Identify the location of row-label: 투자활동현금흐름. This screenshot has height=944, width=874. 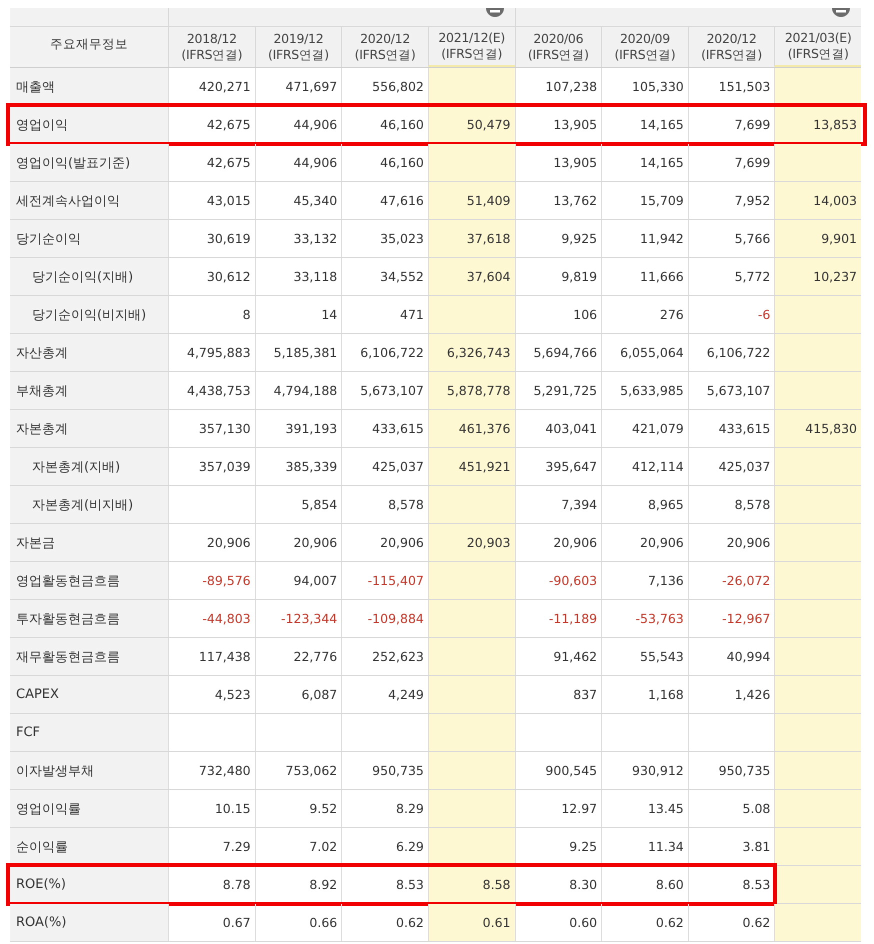
(89, 618).